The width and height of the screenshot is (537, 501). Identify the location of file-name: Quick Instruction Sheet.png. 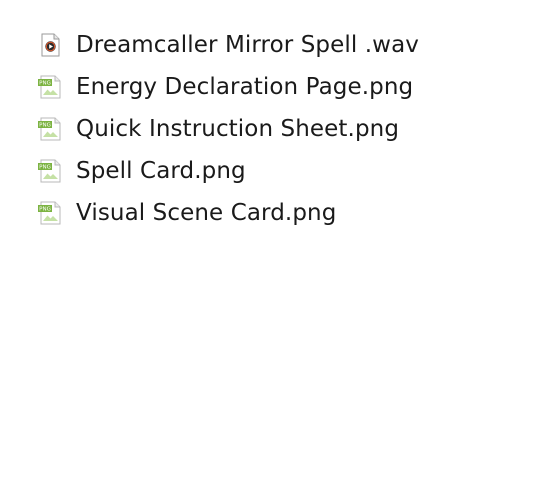
(238, 129).